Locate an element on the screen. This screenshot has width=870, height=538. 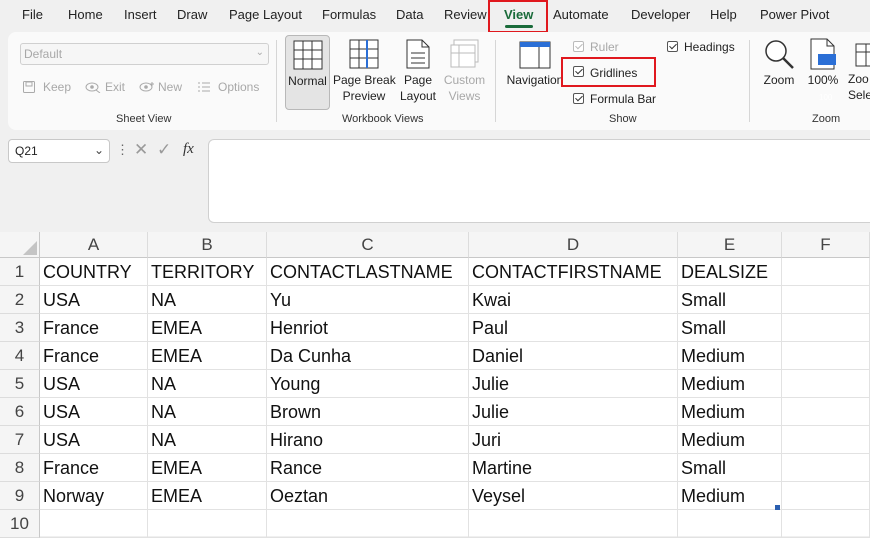
navigation-button: Navigation is located at coordinates (535, 74).